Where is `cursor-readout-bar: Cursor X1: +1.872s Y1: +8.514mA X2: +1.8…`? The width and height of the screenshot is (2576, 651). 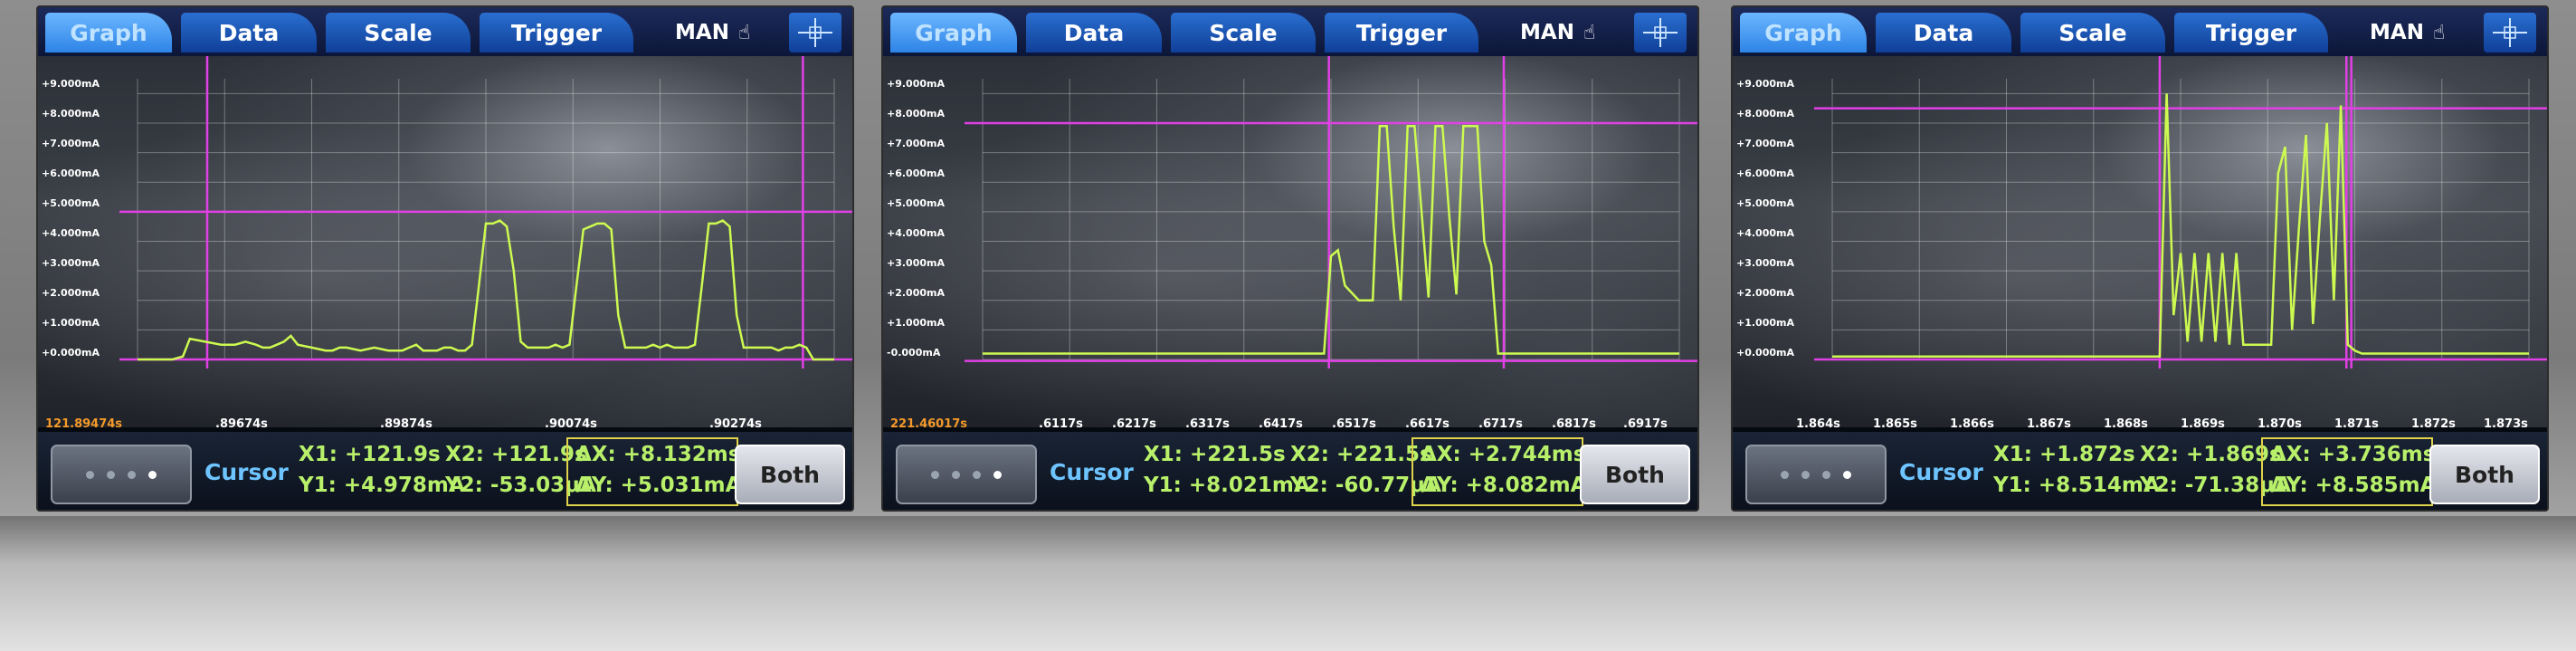 cursor-readout-bar: Cursor X1: +1.872s Y1: +8.514mA X2: +1.8… is located at coordinates (2140, 471).